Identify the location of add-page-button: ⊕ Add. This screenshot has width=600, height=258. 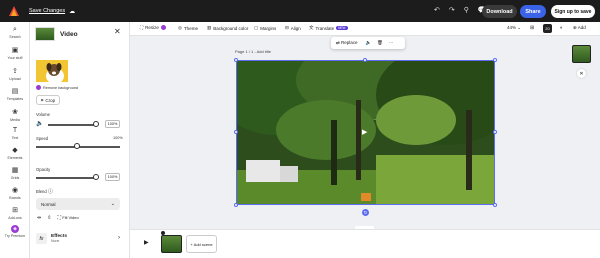
(579, 28).